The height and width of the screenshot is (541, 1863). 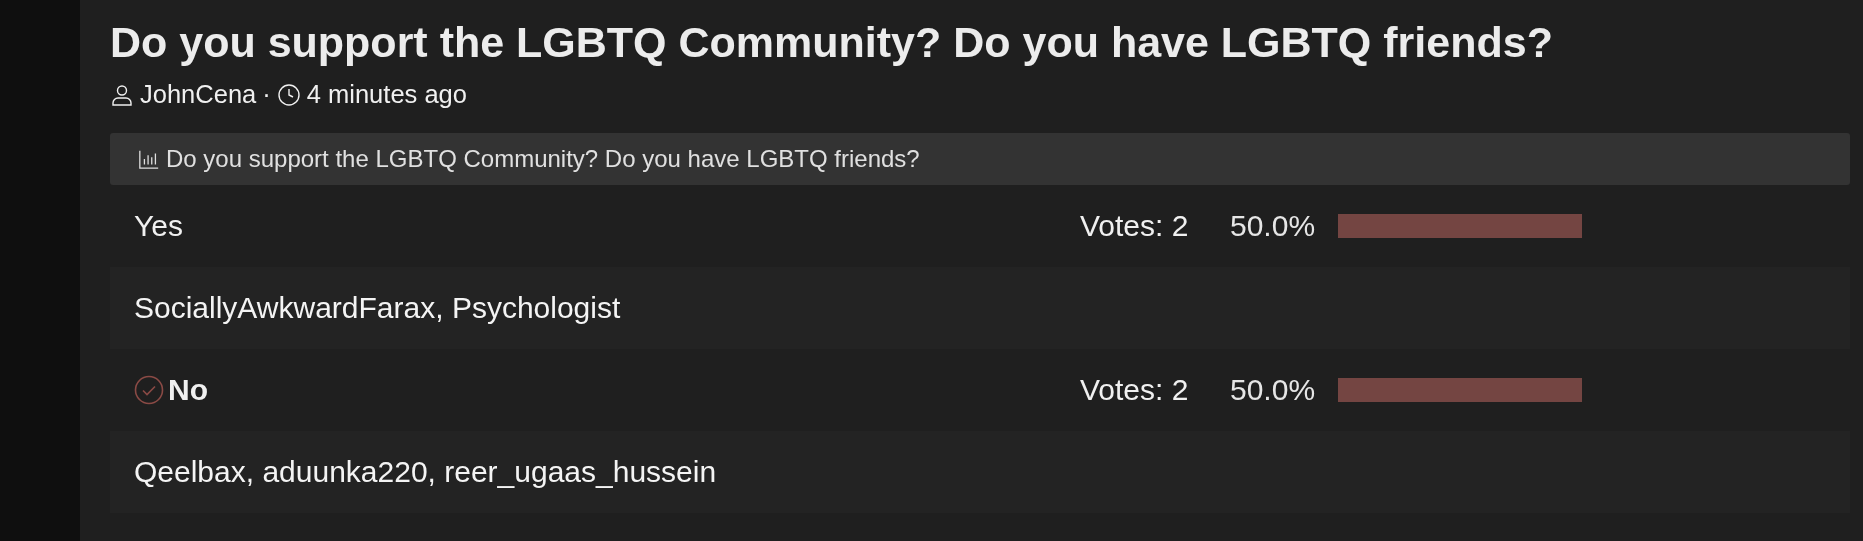 I want to click on option-label: Yes, so click(x=158, y=226).